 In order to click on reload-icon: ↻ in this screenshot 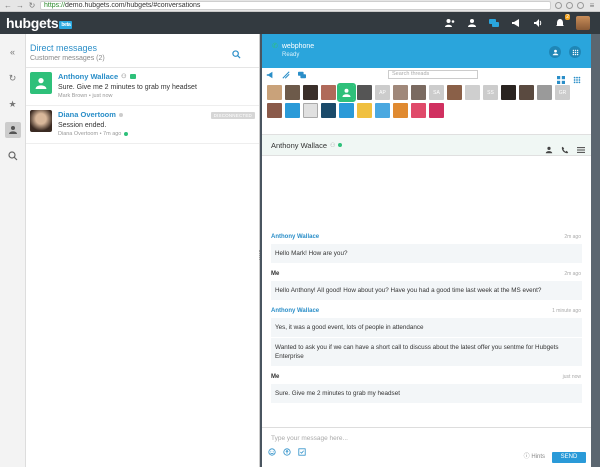, I will do `click(32, 6)`.